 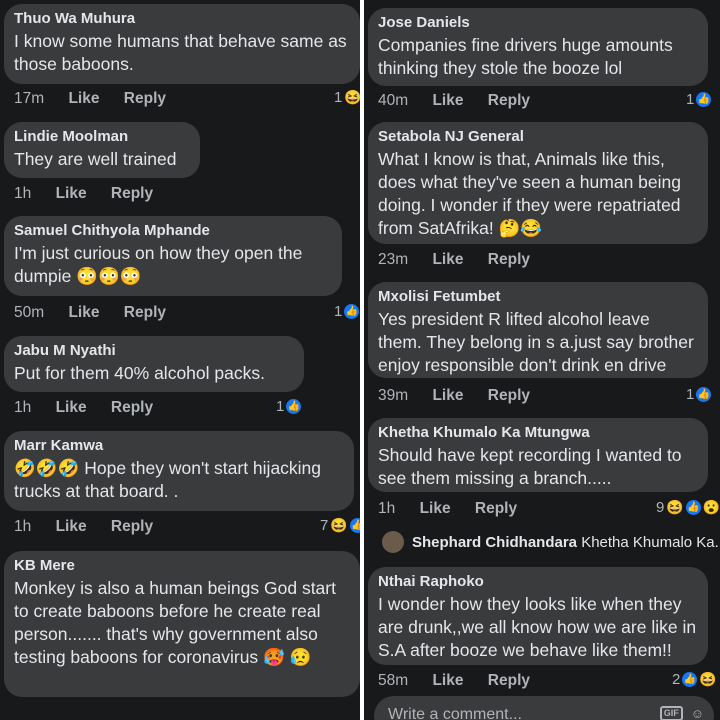 What do you see at coordinates (538, 136) in the screenshot?
I see `comment-author: Setabola NJ General` at bounding box center [538, 136].